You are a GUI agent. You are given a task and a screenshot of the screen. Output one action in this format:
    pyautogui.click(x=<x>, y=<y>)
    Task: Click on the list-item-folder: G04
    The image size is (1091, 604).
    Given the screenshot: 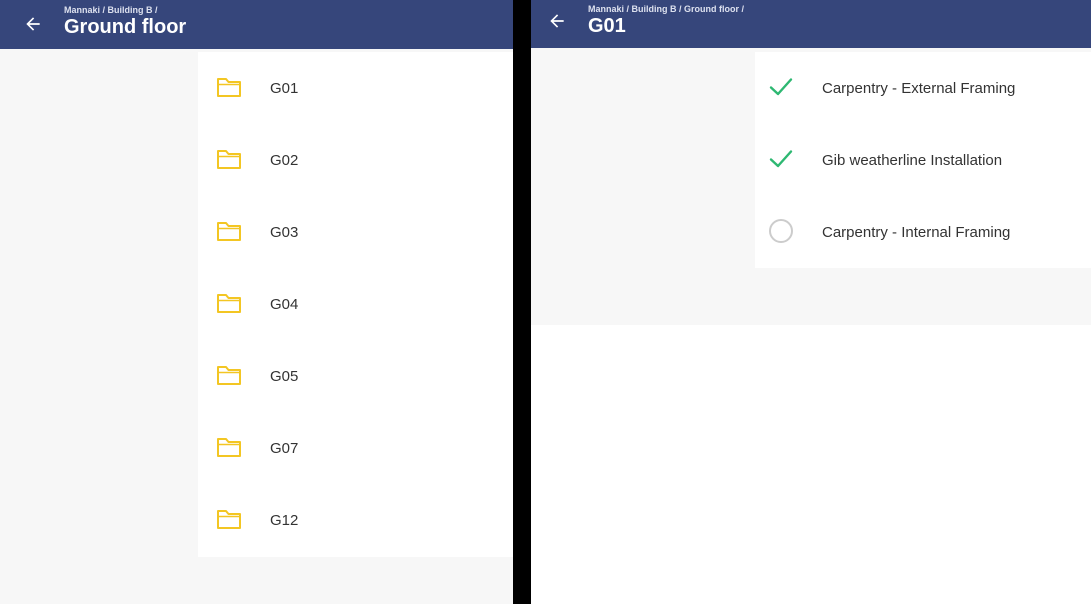 What is the action you would take?
    pyautogui.click(x=355, y=304)
    